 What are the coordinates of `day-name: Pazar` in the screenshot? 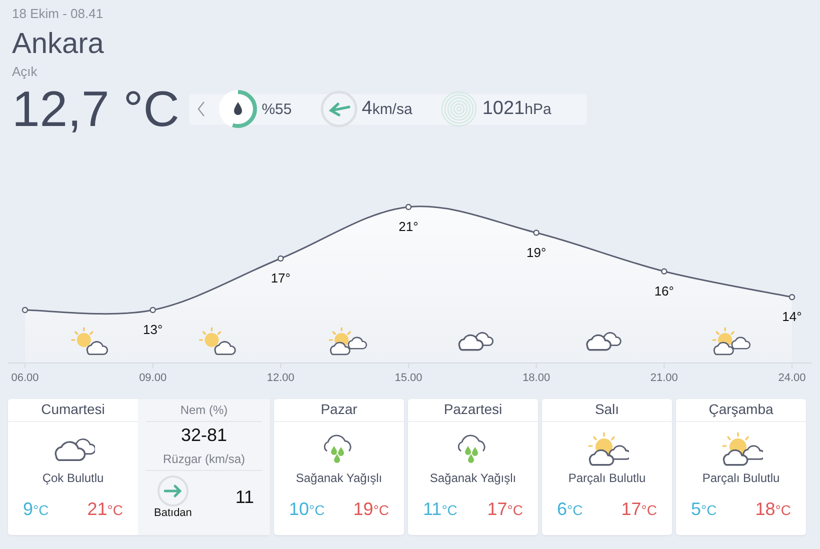 It's located at (339, 410).